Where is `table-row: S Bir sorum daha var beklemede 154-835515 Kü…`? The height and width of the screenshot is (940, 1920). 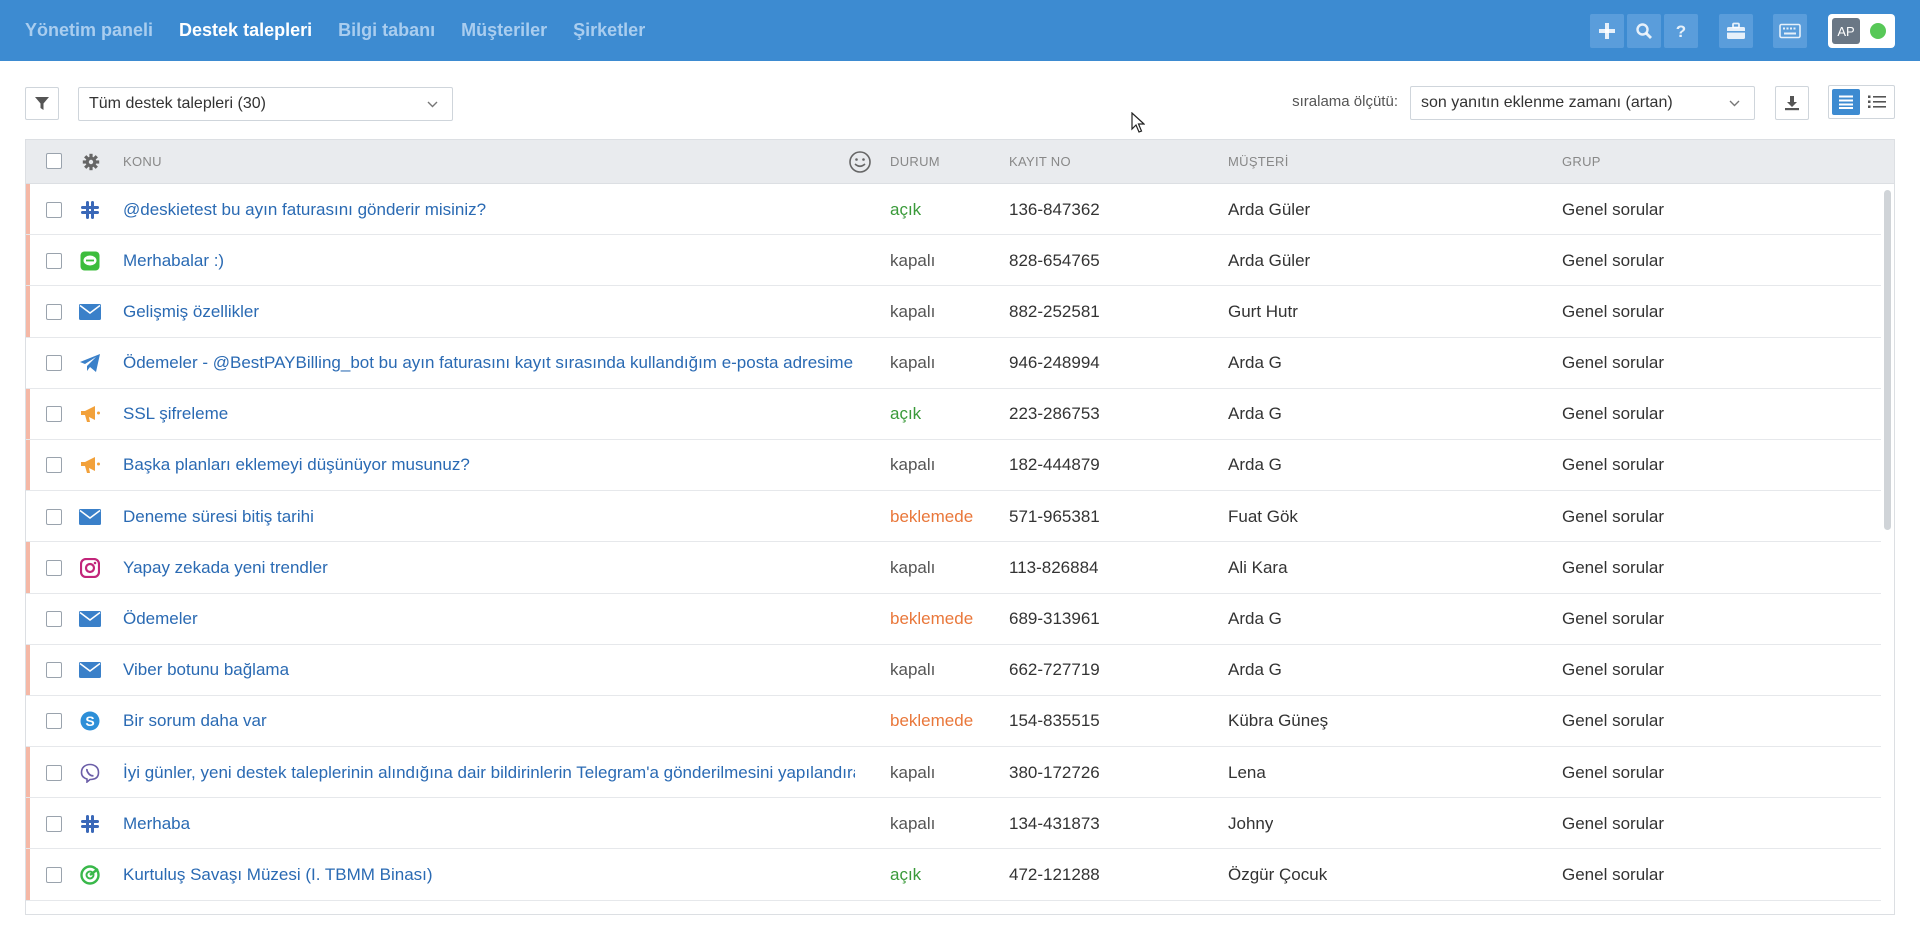 table-row: S Bir sorum daha var beklemede 154-835515 Kü… is located at coordinates (953, 722).